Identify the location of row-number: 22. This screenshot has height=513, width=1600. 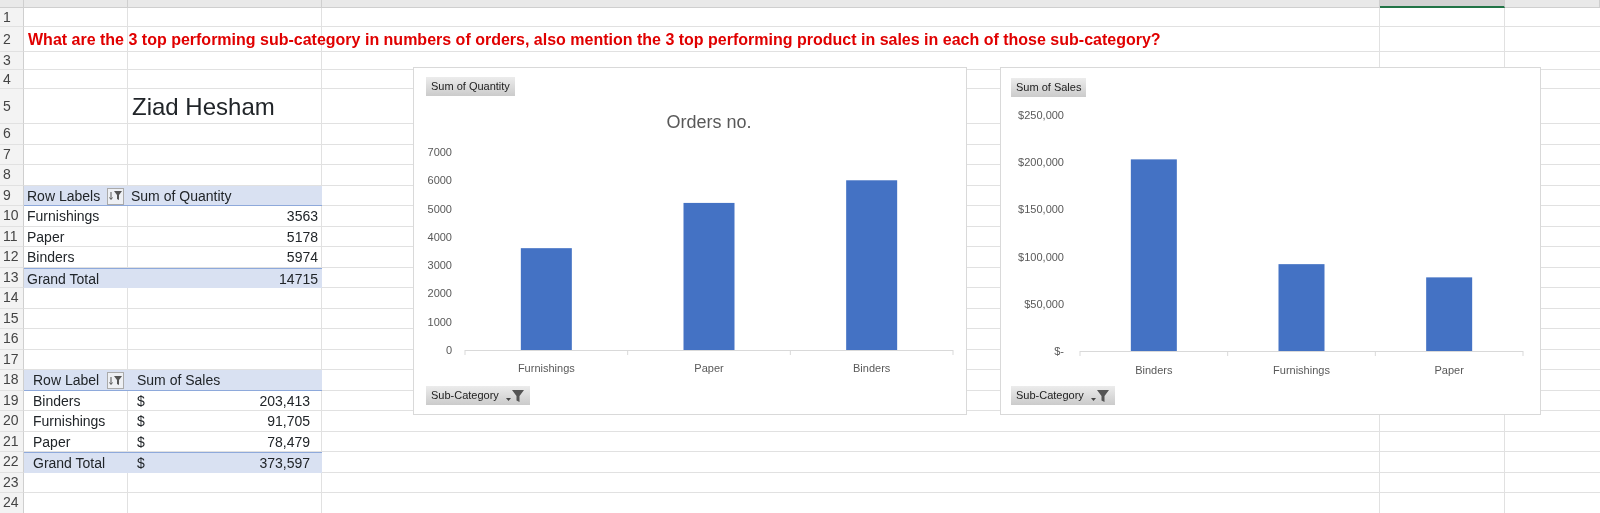
(12, 462).